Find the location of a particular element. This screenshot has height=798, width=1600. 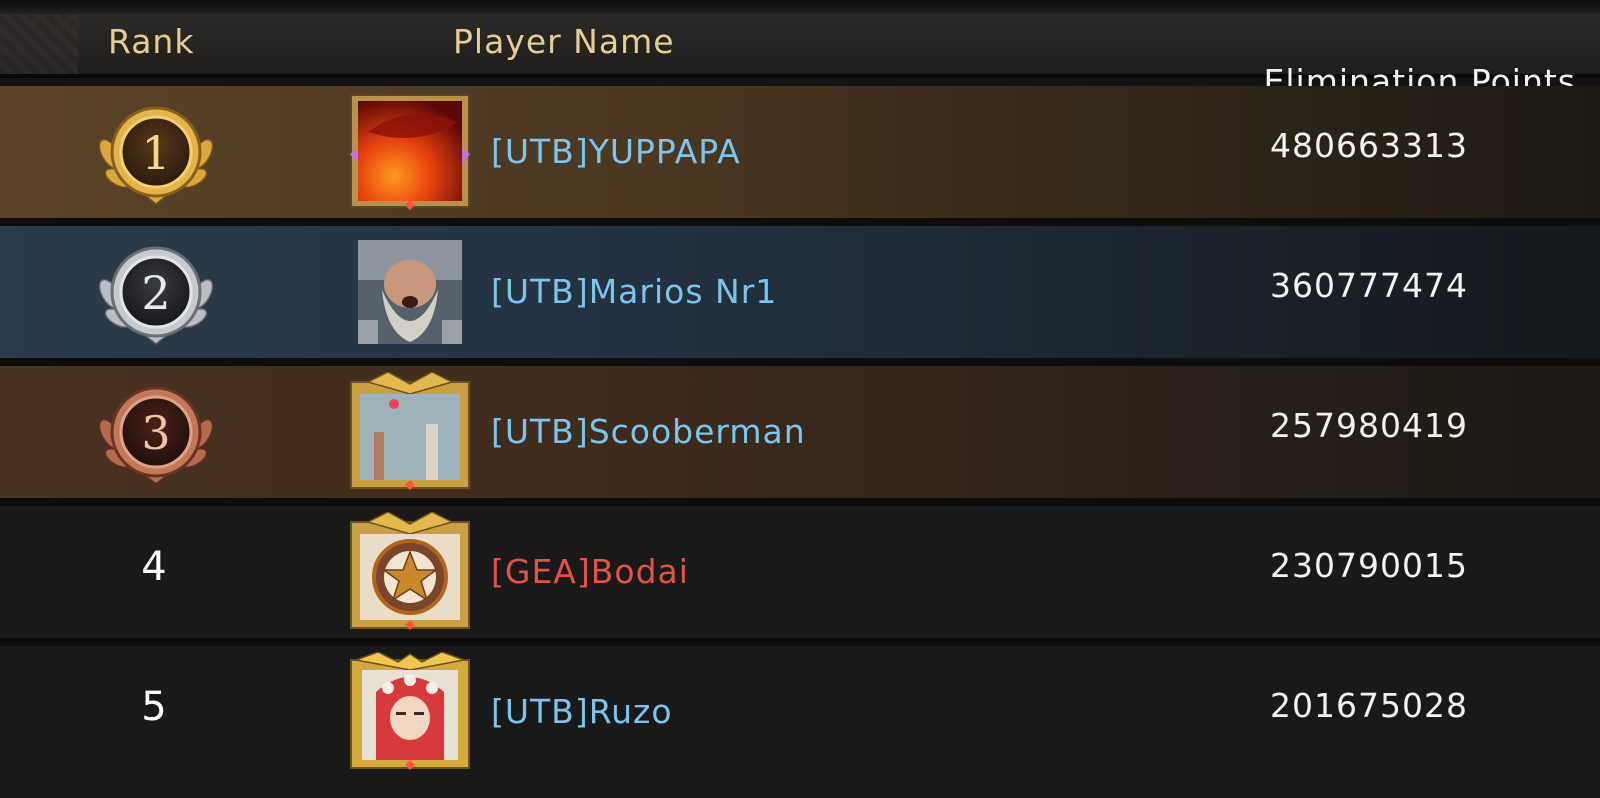

rank-number: 5 is located at coordinates (154, 707).